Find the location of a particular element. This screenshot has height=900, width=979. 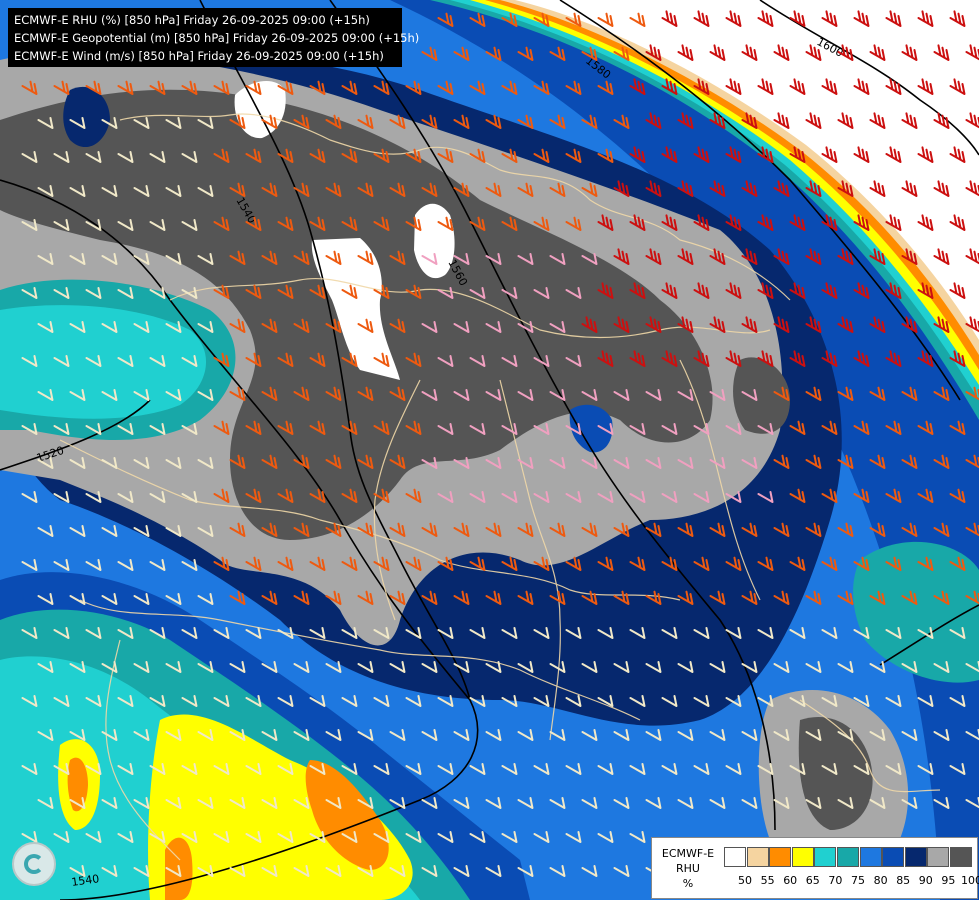

legend-swatches is located at coordinates (848, 857).